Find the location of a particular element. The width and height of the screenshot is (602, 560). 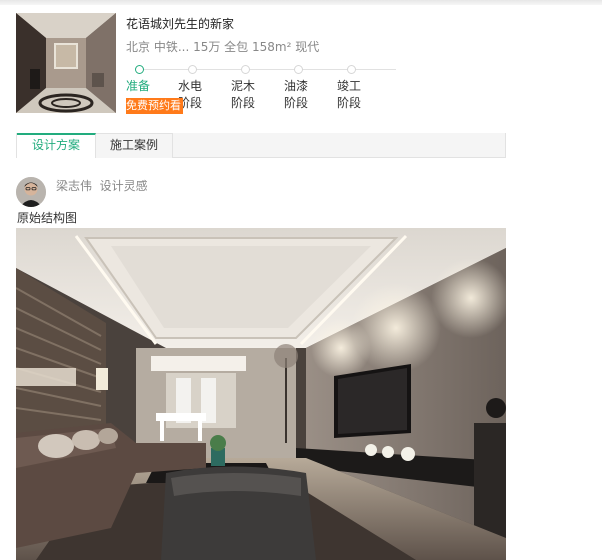

project-thumbnail is located at coordinates (66, 63).